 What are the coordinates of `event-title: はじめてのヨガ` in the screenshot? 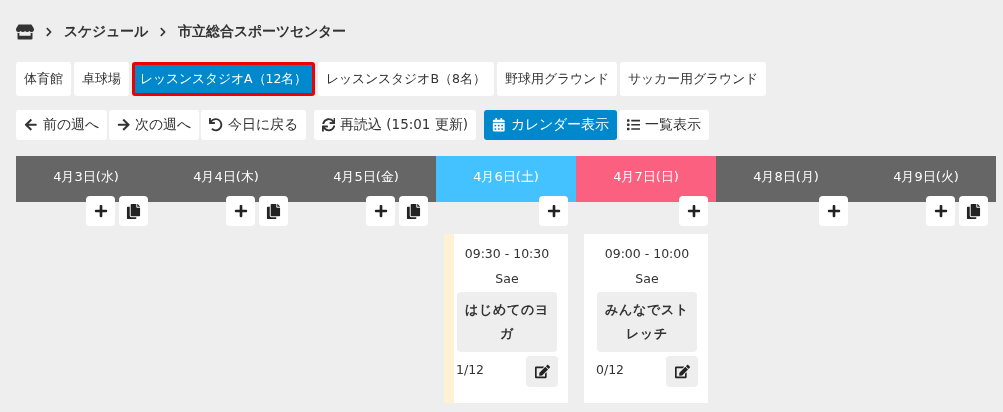 It's located at (507, 322).